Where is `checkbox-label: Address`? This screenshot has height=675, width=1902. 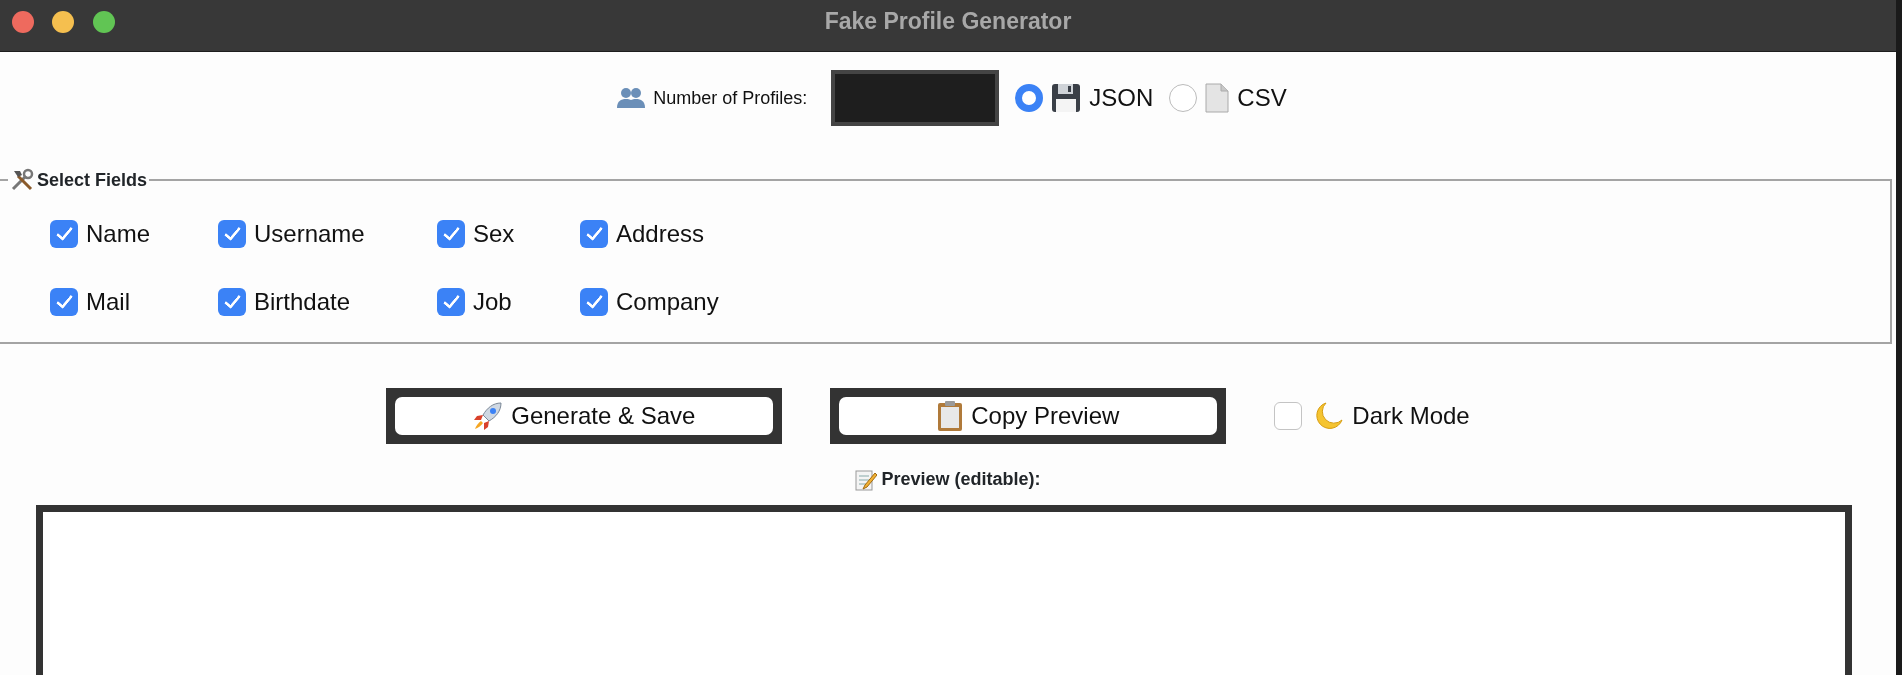 checkbox-label: Address is located at coordinates (660, 234).